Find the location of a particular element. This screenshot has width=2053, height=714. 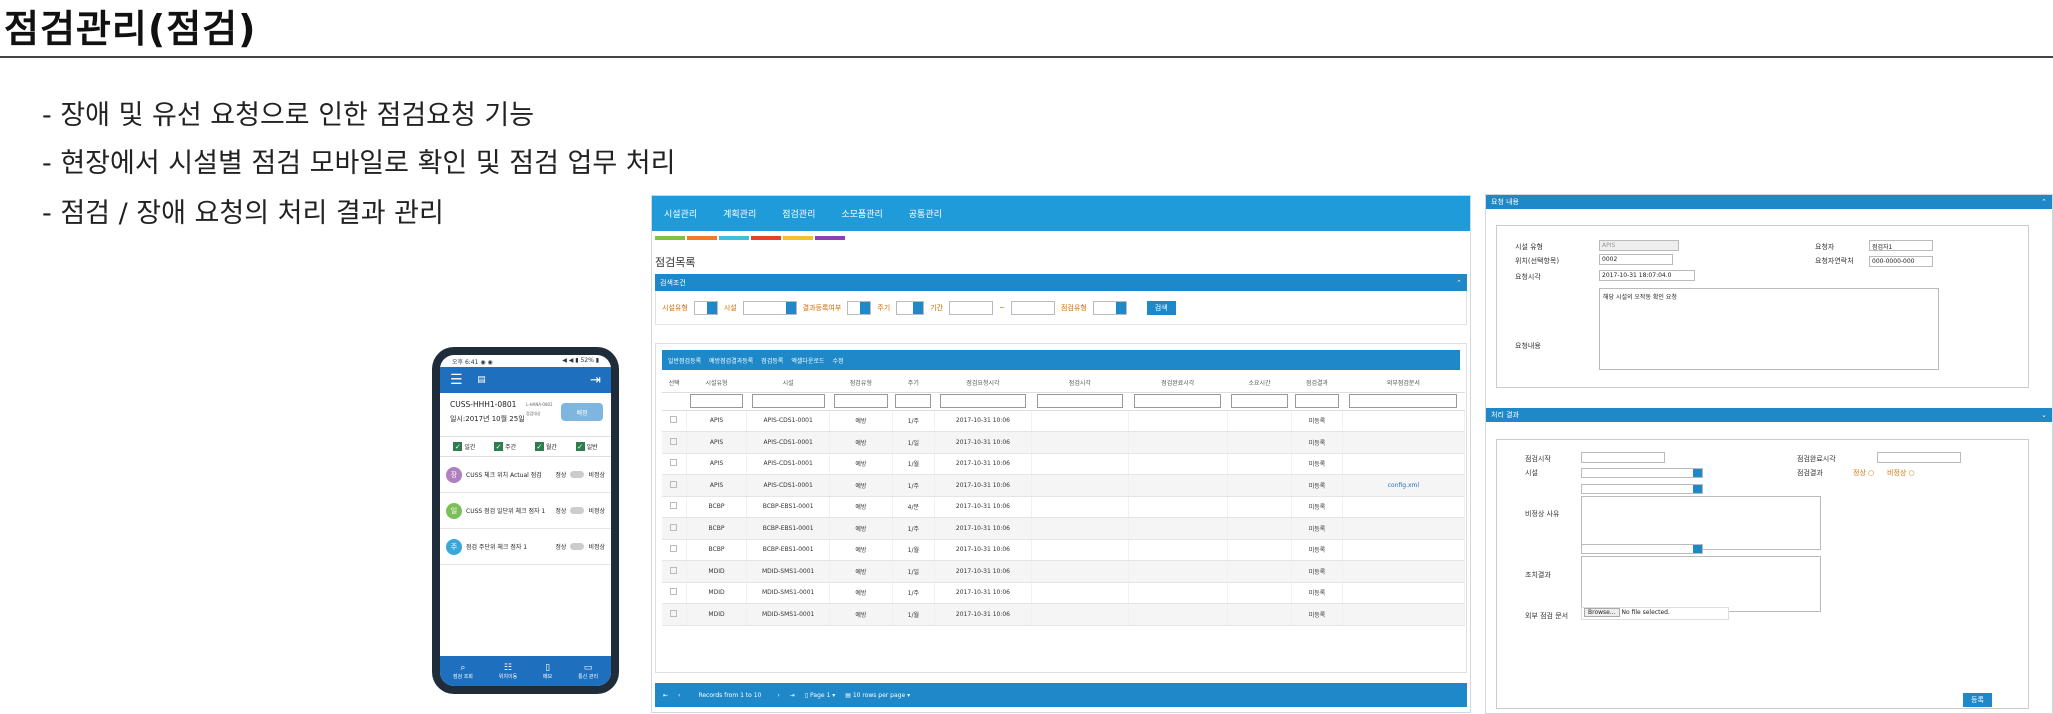

reason-area is located at coordinates (1701, 523).